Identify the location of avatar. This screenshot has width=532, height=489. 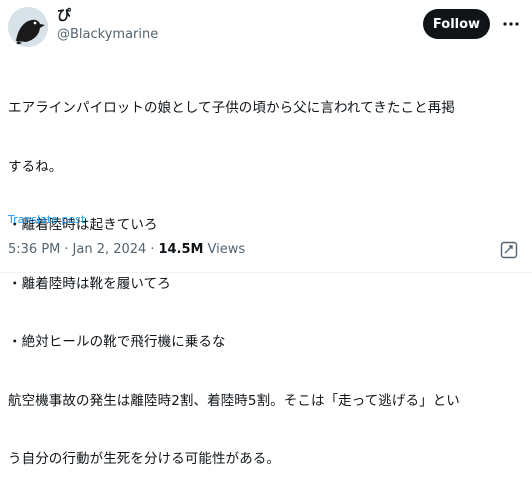
(28, 27).